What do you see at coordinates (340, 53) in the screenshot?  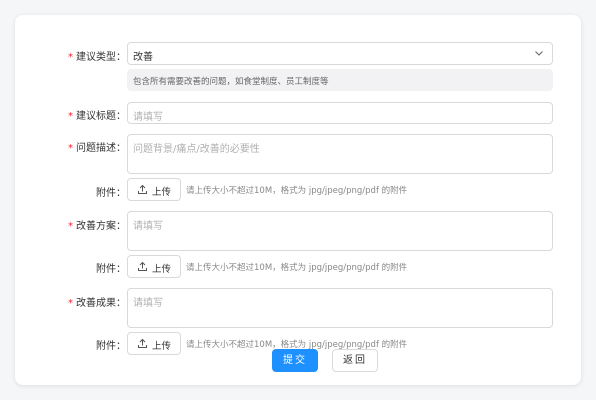 I see `type-select: 改善` at bounding box center [340, 53].